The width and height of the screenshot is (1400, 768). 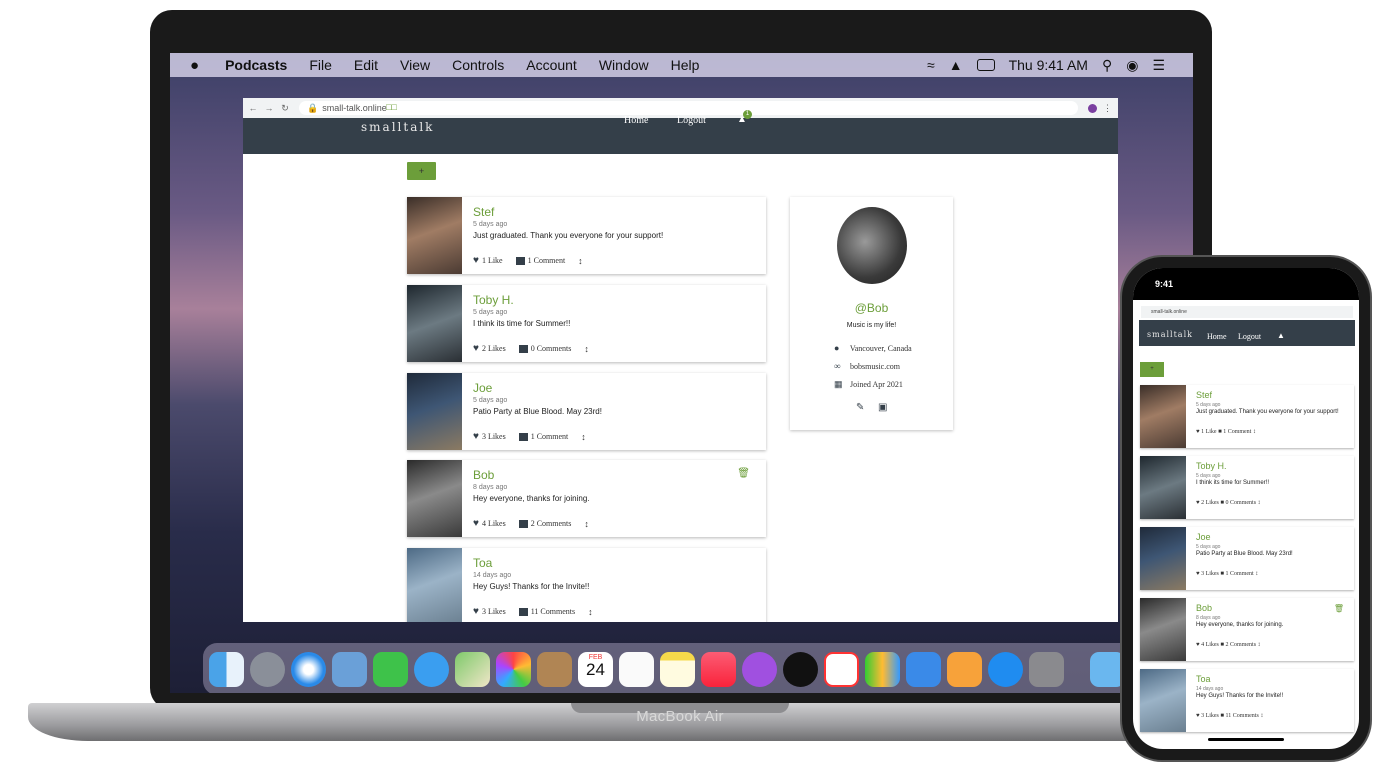 What do you see at coordinates (349, 669) in the screenshot?
I see `mail-icon` at bounding box center [349, 669].